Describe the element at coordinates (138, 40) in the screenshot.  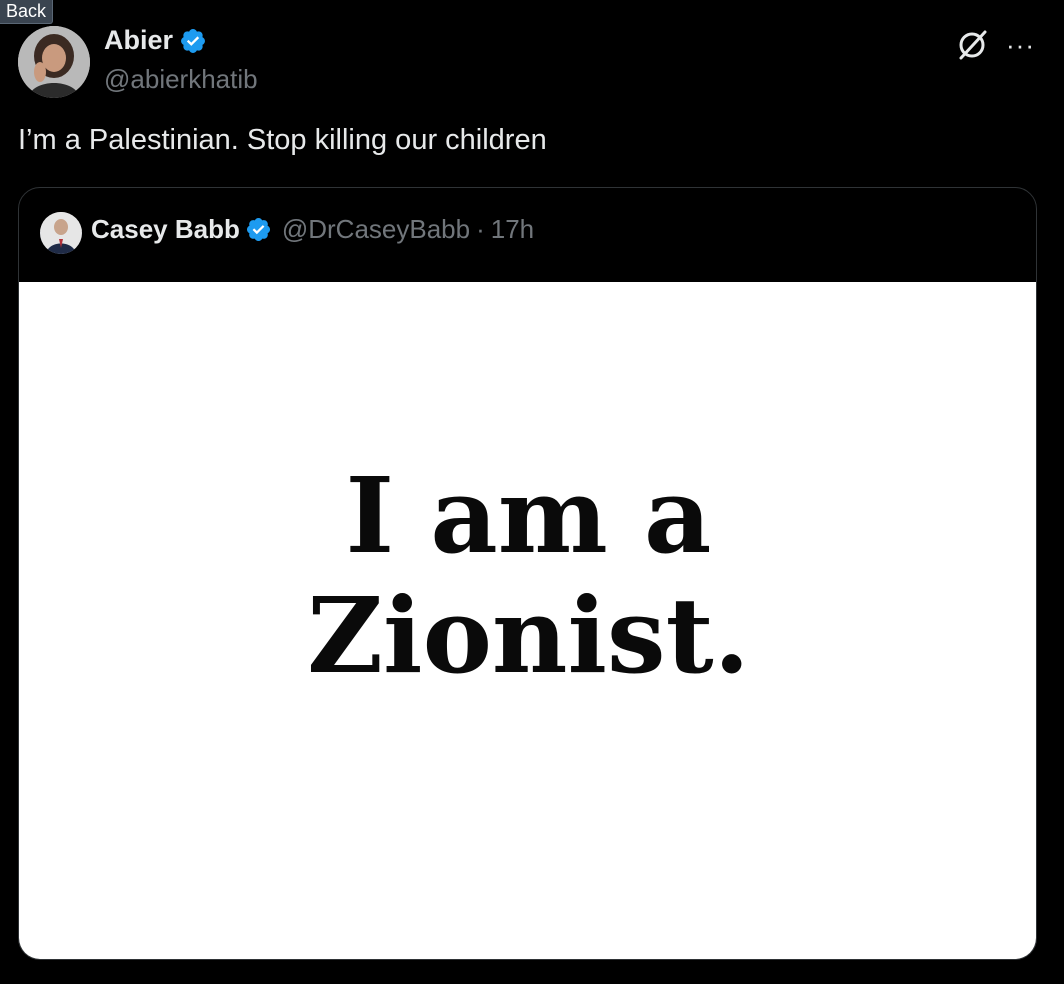
I see `author-name: Abier` at that location.